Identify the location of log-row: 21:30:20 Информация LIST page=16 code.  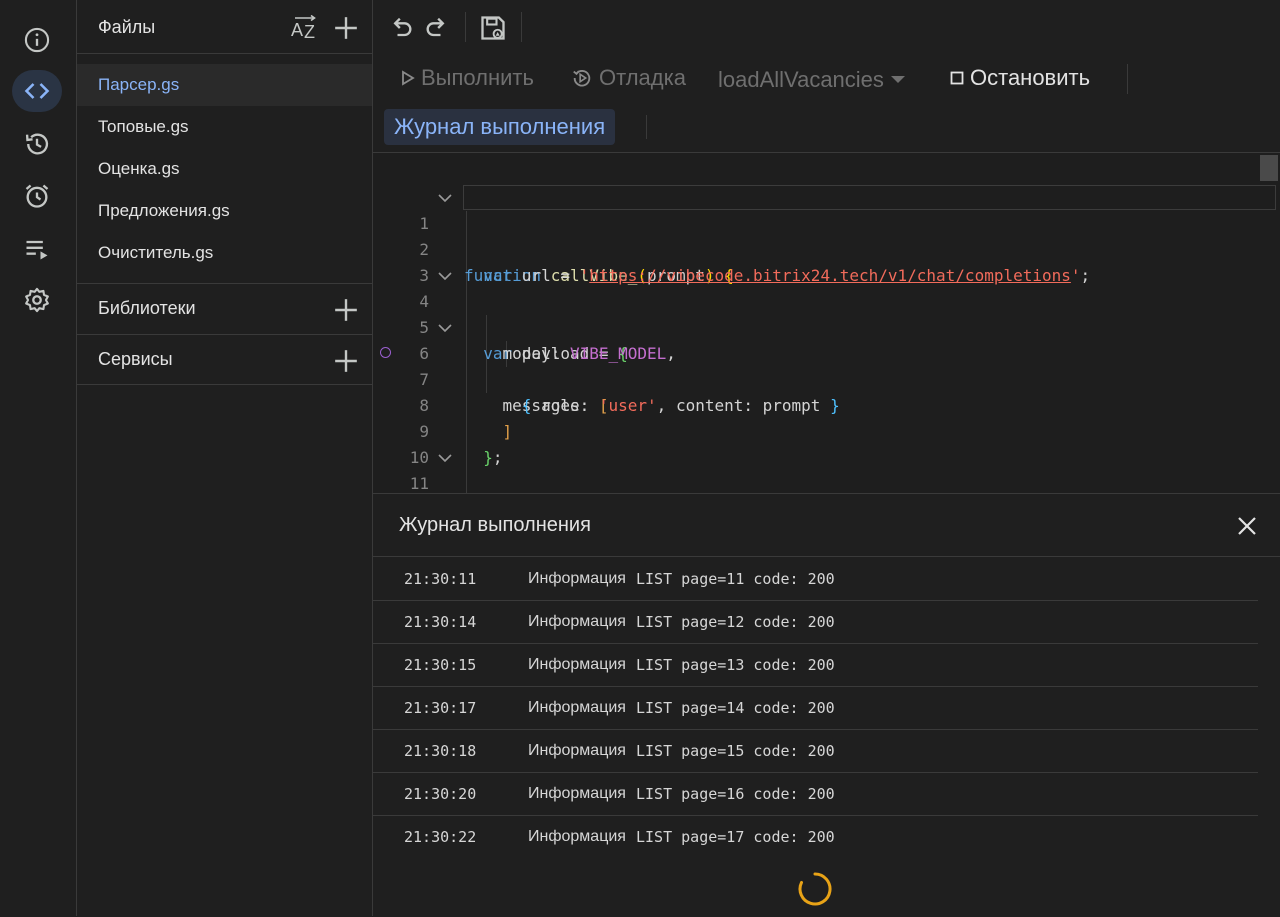
(815, 794).